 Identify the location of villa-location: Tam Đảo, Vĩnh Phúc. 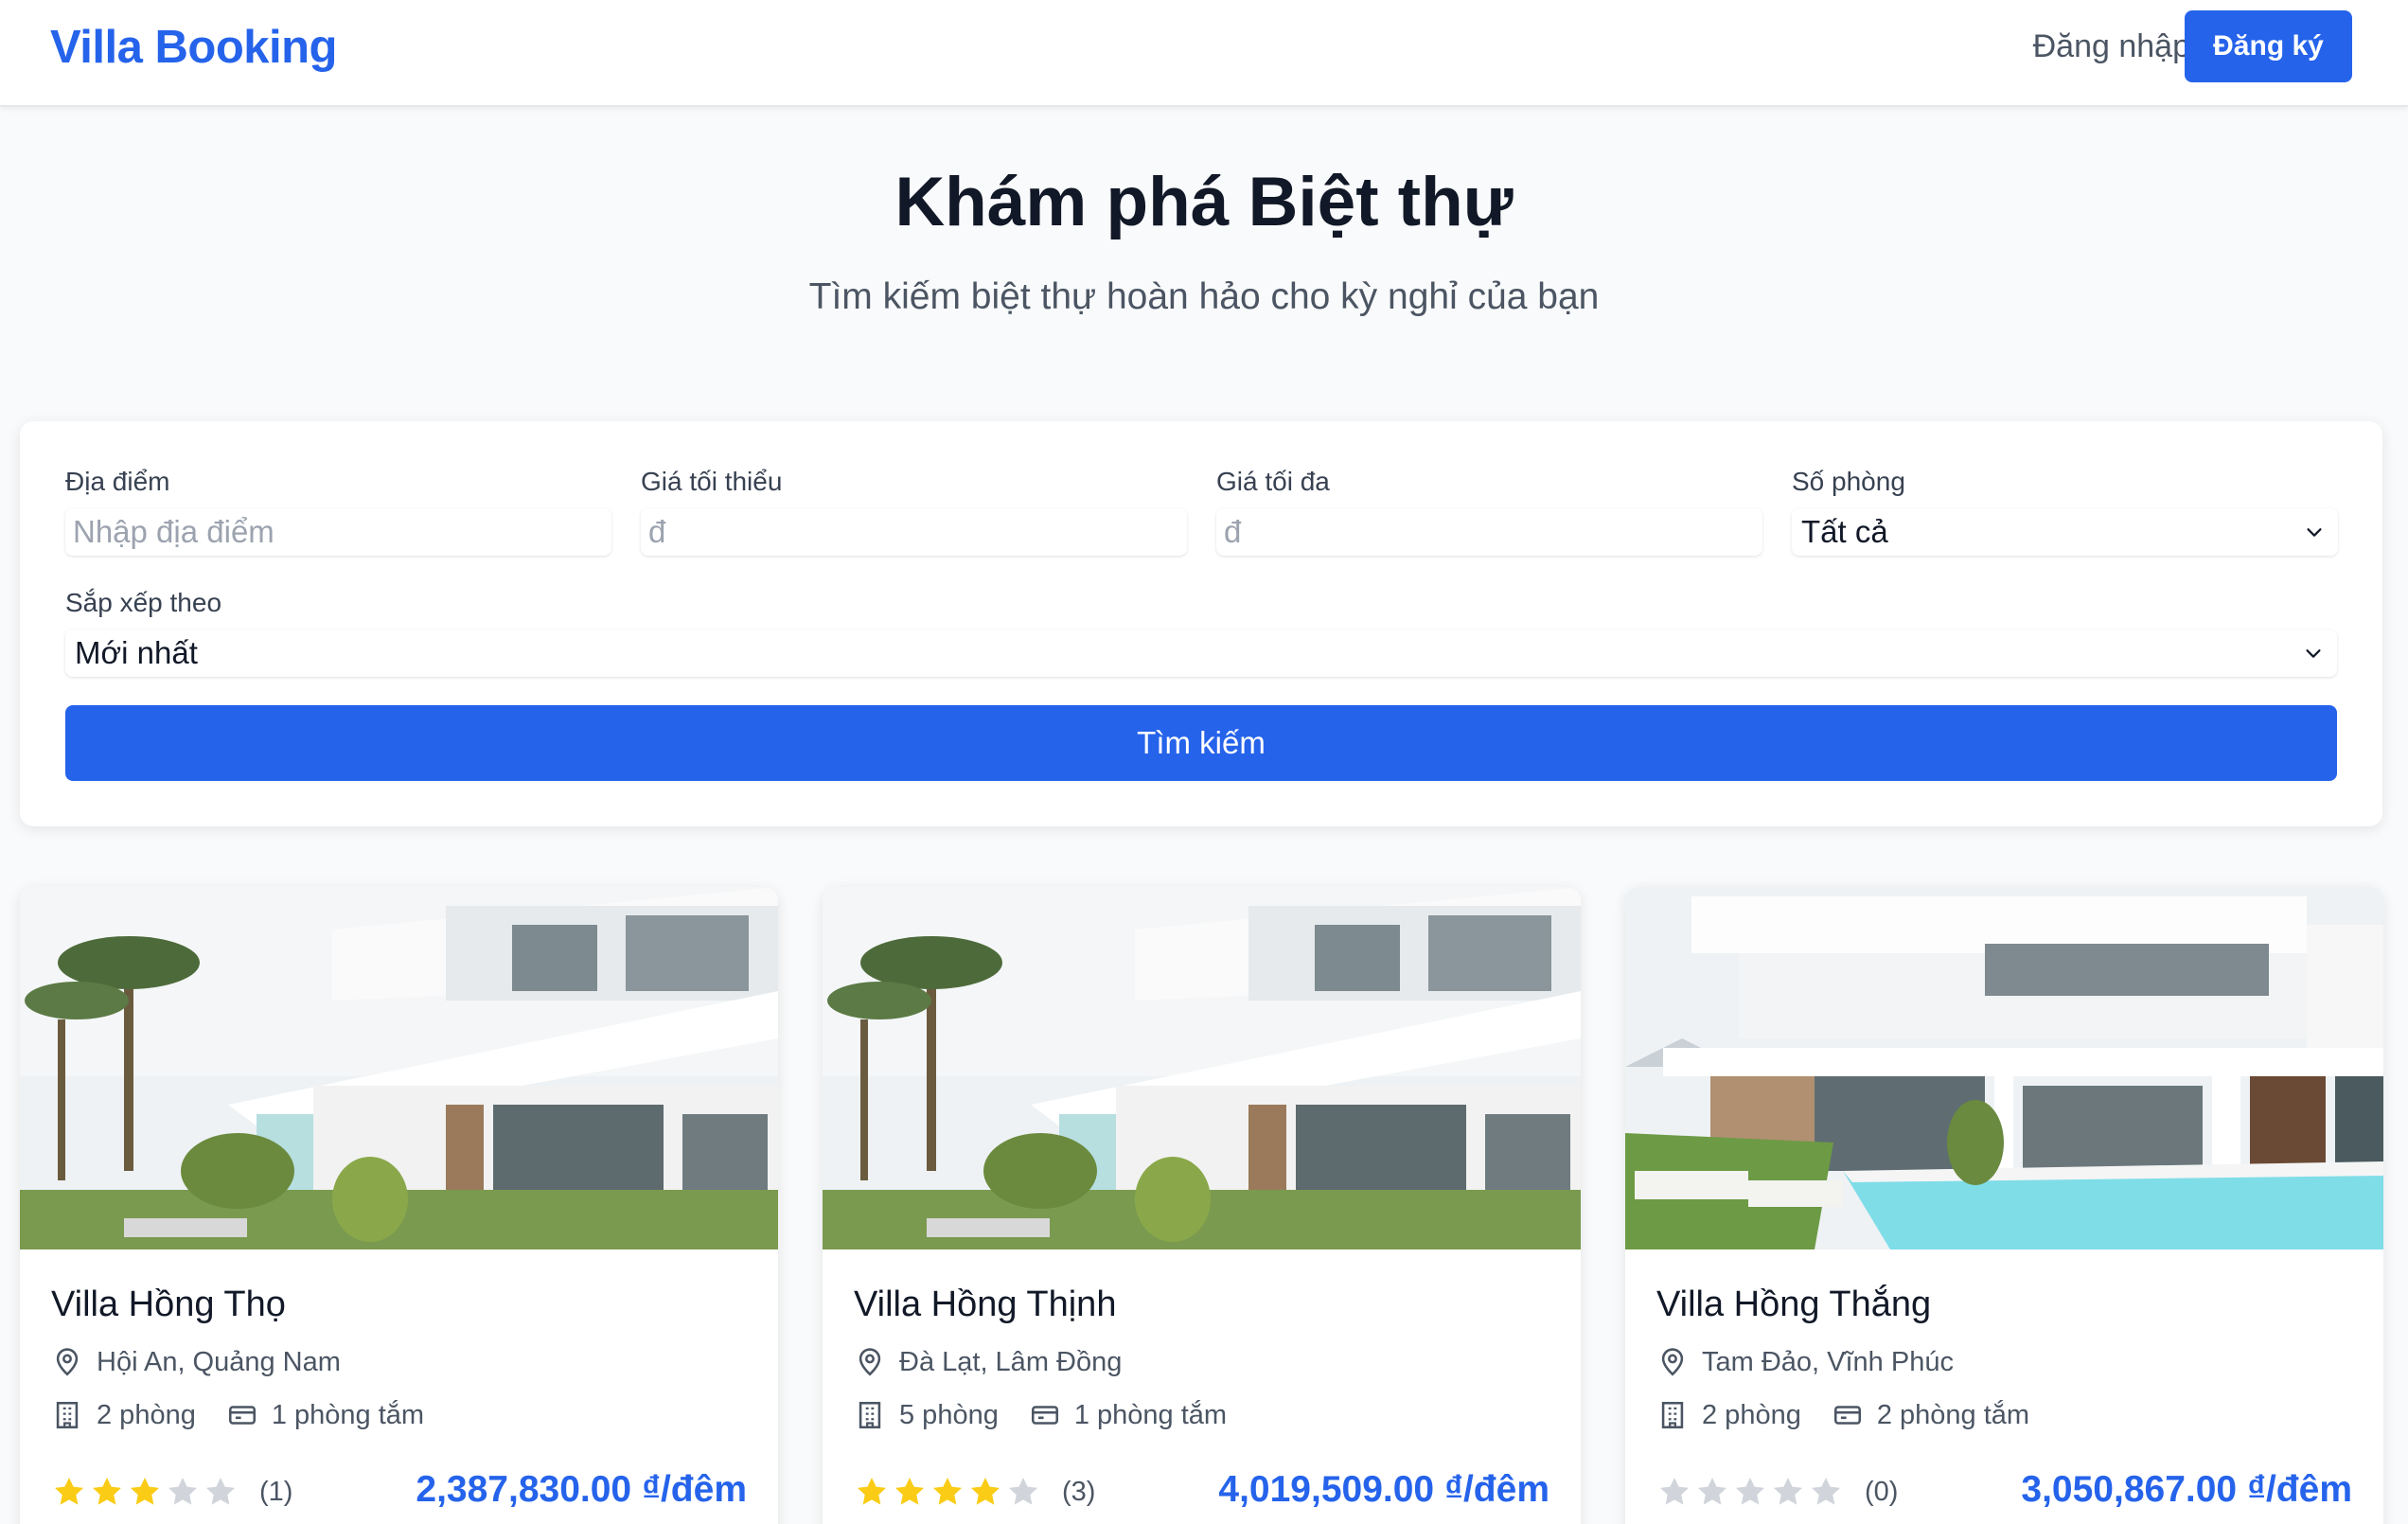
(1805, 1362).